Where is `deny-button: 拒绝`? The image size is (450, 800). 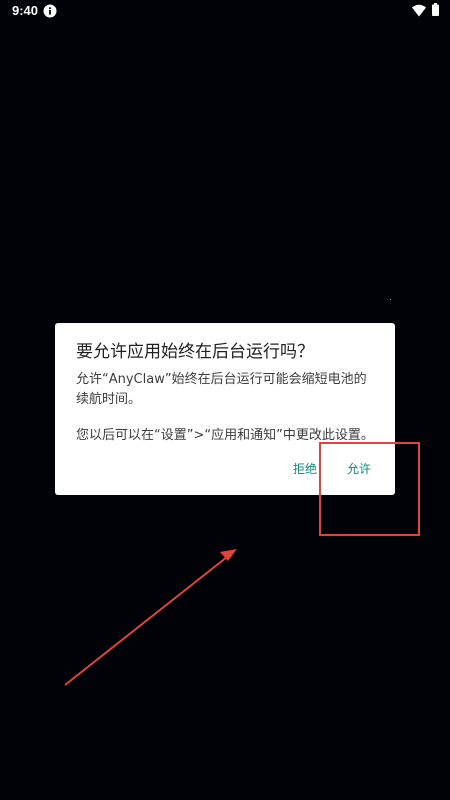 deny-button: 拒绝 is located at coordinates (305, 469).